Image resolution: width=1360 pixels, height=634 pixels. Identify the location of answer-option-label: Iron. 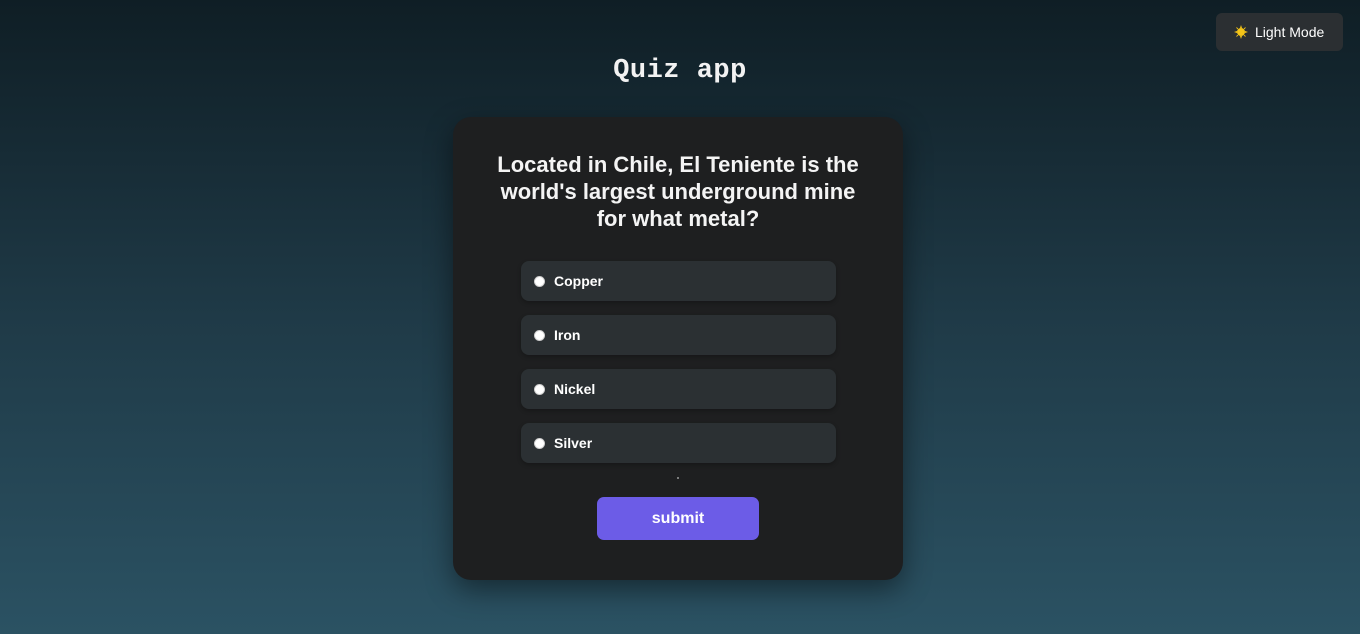
(567, 335).